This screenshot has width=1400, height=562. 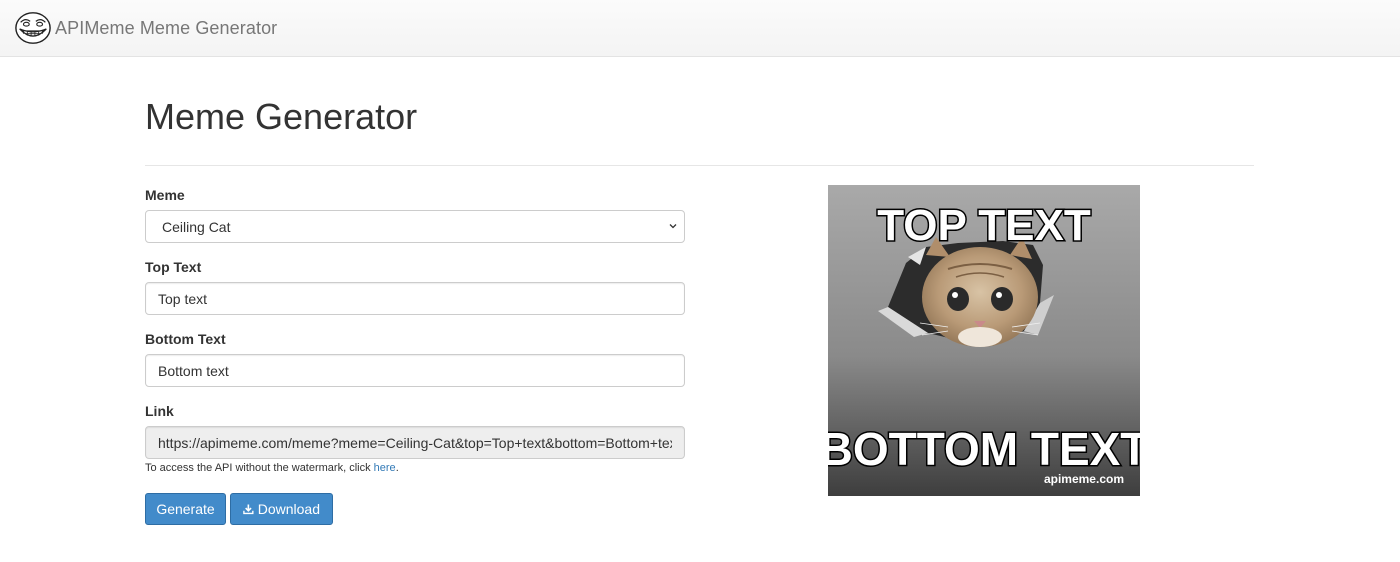 I want to click on meme-select: Ceiling Cat, so click(x=415, y=226).